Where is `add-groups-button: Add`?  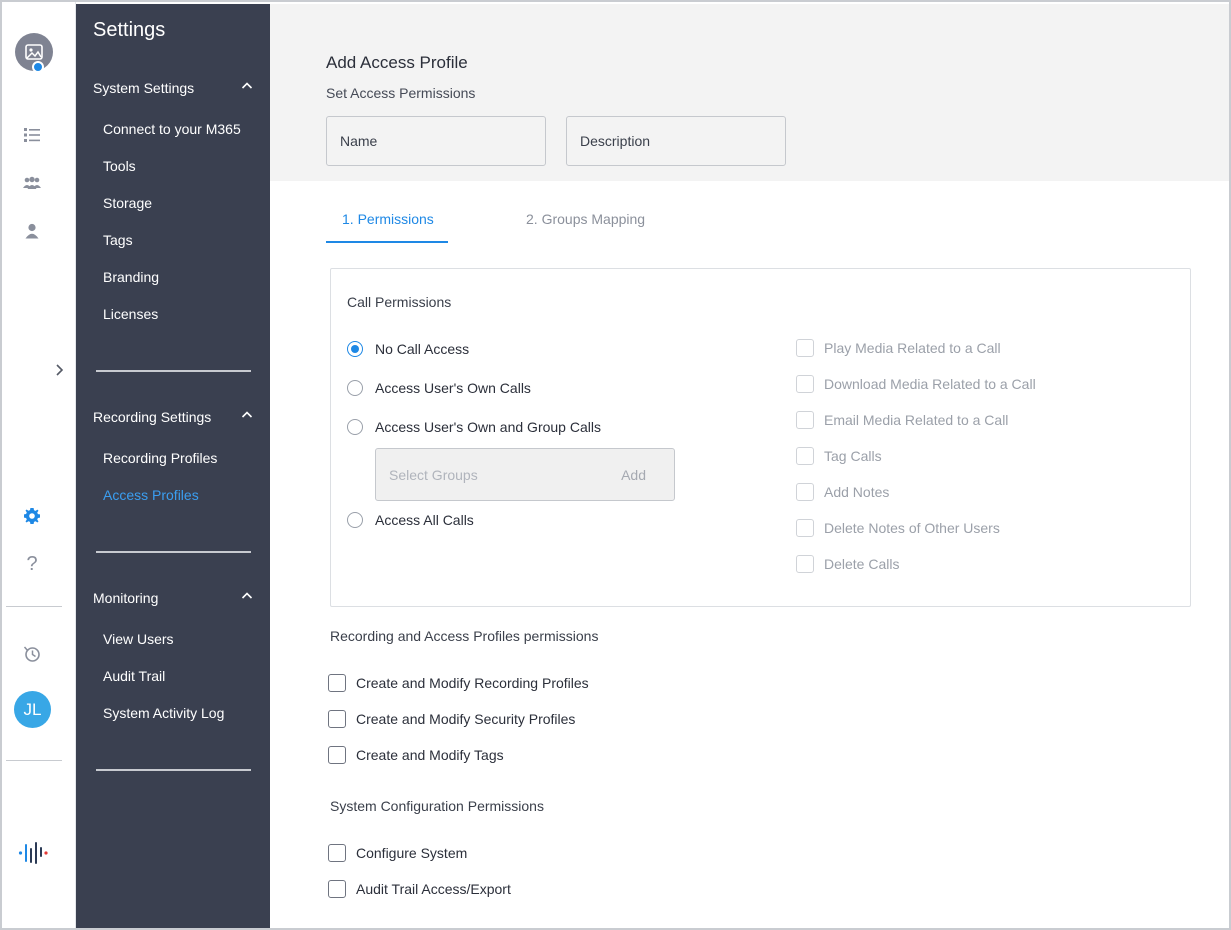
add-groups-button: Add is located at coordinates (633, 475).